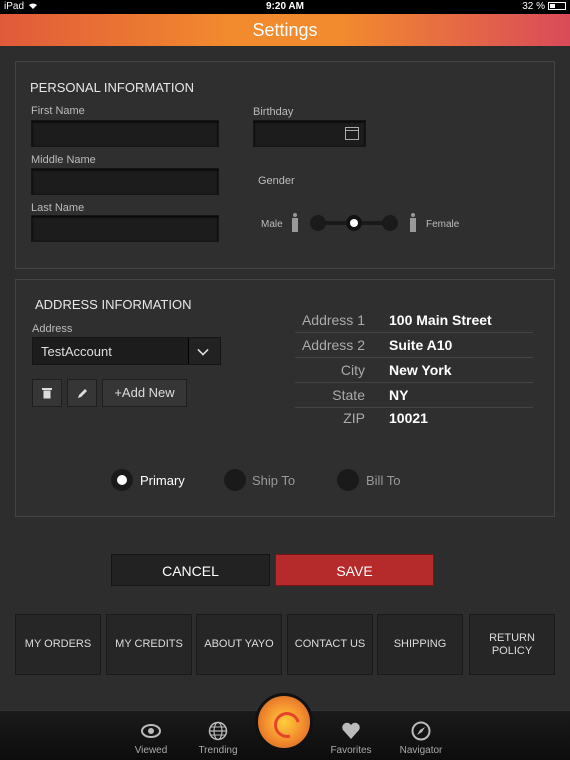  I want to click on return-policy-button: RETURN POLICY, so click(512, 644).